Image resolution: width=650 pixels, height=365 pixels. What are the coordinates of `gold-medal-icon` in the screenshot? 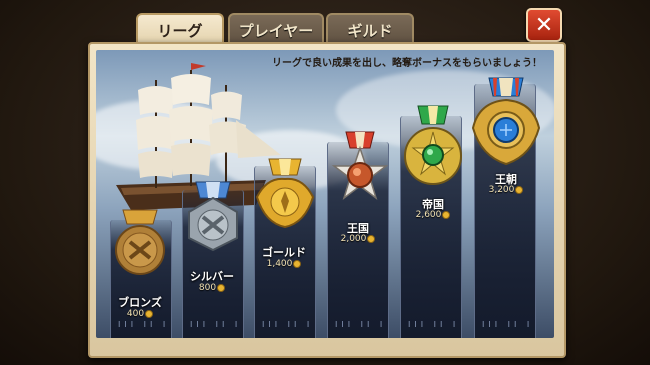 It's located at (285, 193).